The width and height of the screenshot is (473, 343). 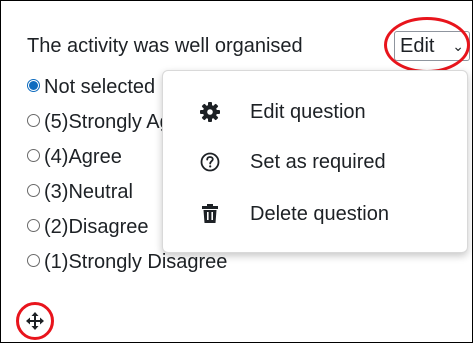 What do you see at coordinates (83, 157) in the screenshot?
I see `radio-option-label: (4)Agree` at bounding box center [83, 157].